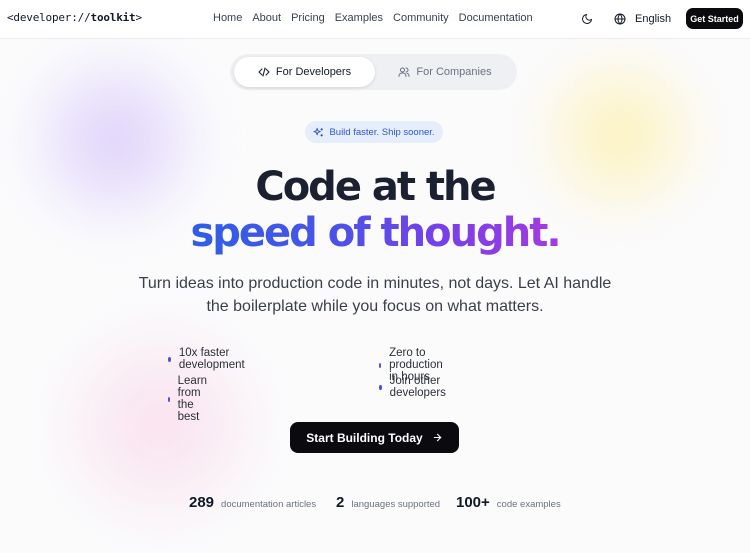 The width and height of the screenshot is (750, 553). What do you see at coordinates (620, 19) in the screenshot?
I see `globe-icon` at bounding box center [620, 19].